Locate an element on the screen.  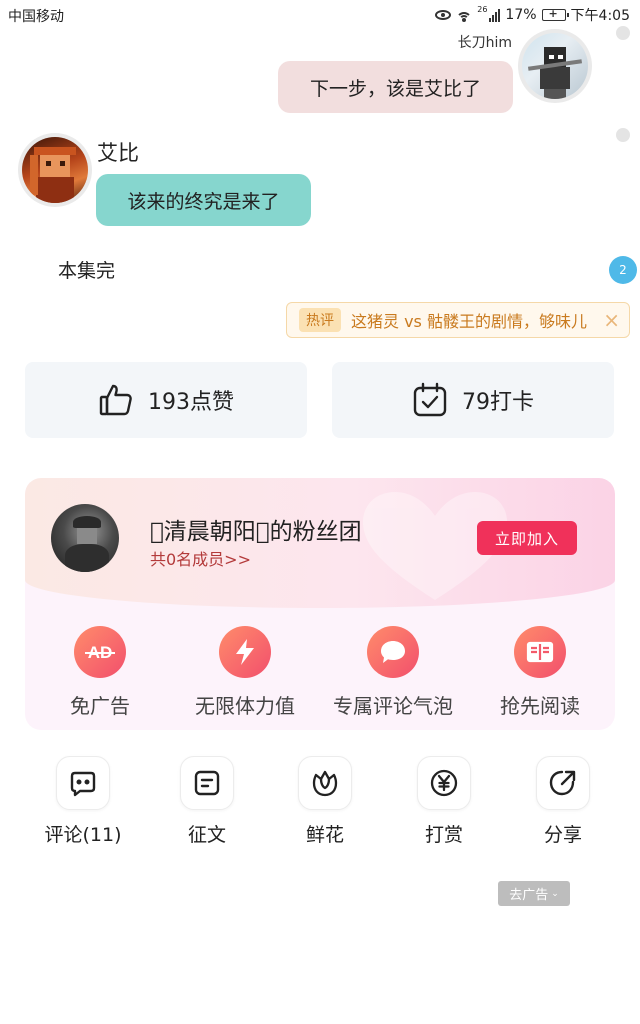
essay-icon is located at coordinates (207, 783).